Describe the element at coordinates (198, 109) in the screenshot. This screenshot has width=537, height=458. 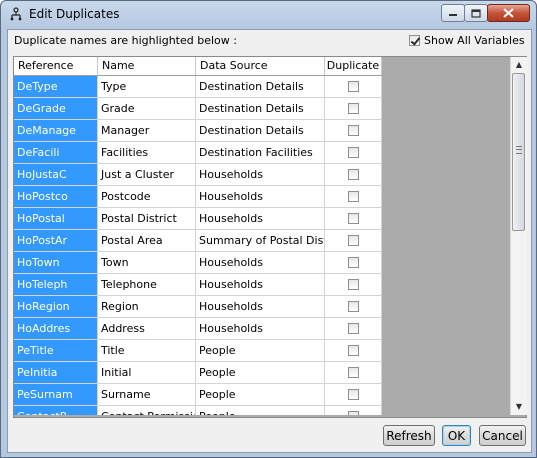
I see `table-row: DeGrade Grade Destination Details` at that location.